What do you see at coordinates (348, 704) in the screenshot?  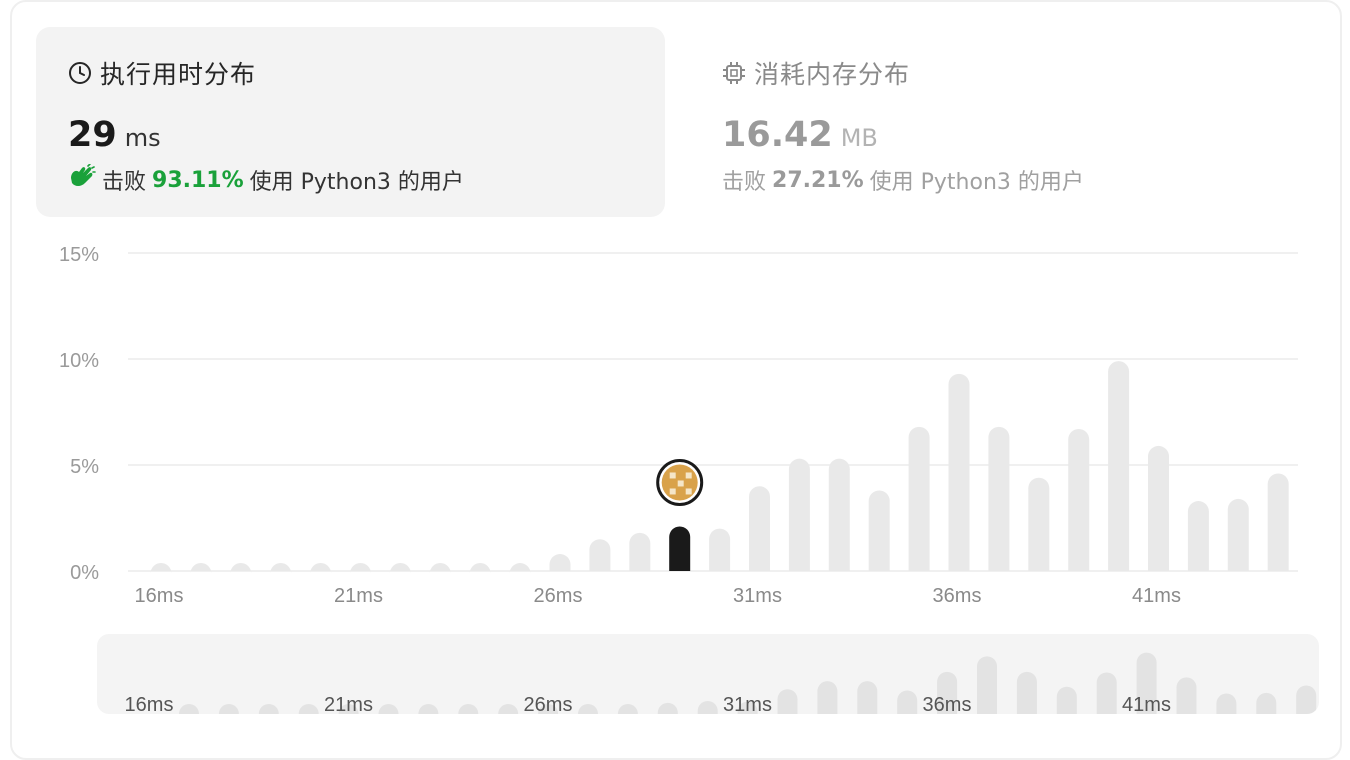 I see `range-x-tick-label: 21ms` at bounding box center [348, 704].